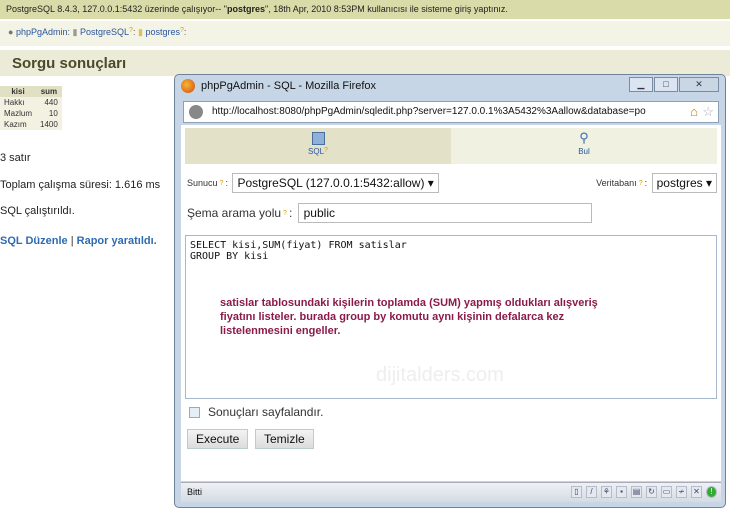 The width and height of the screenshot is (730, 511). I want to click on paginate-checkbox, so click(194, 412).